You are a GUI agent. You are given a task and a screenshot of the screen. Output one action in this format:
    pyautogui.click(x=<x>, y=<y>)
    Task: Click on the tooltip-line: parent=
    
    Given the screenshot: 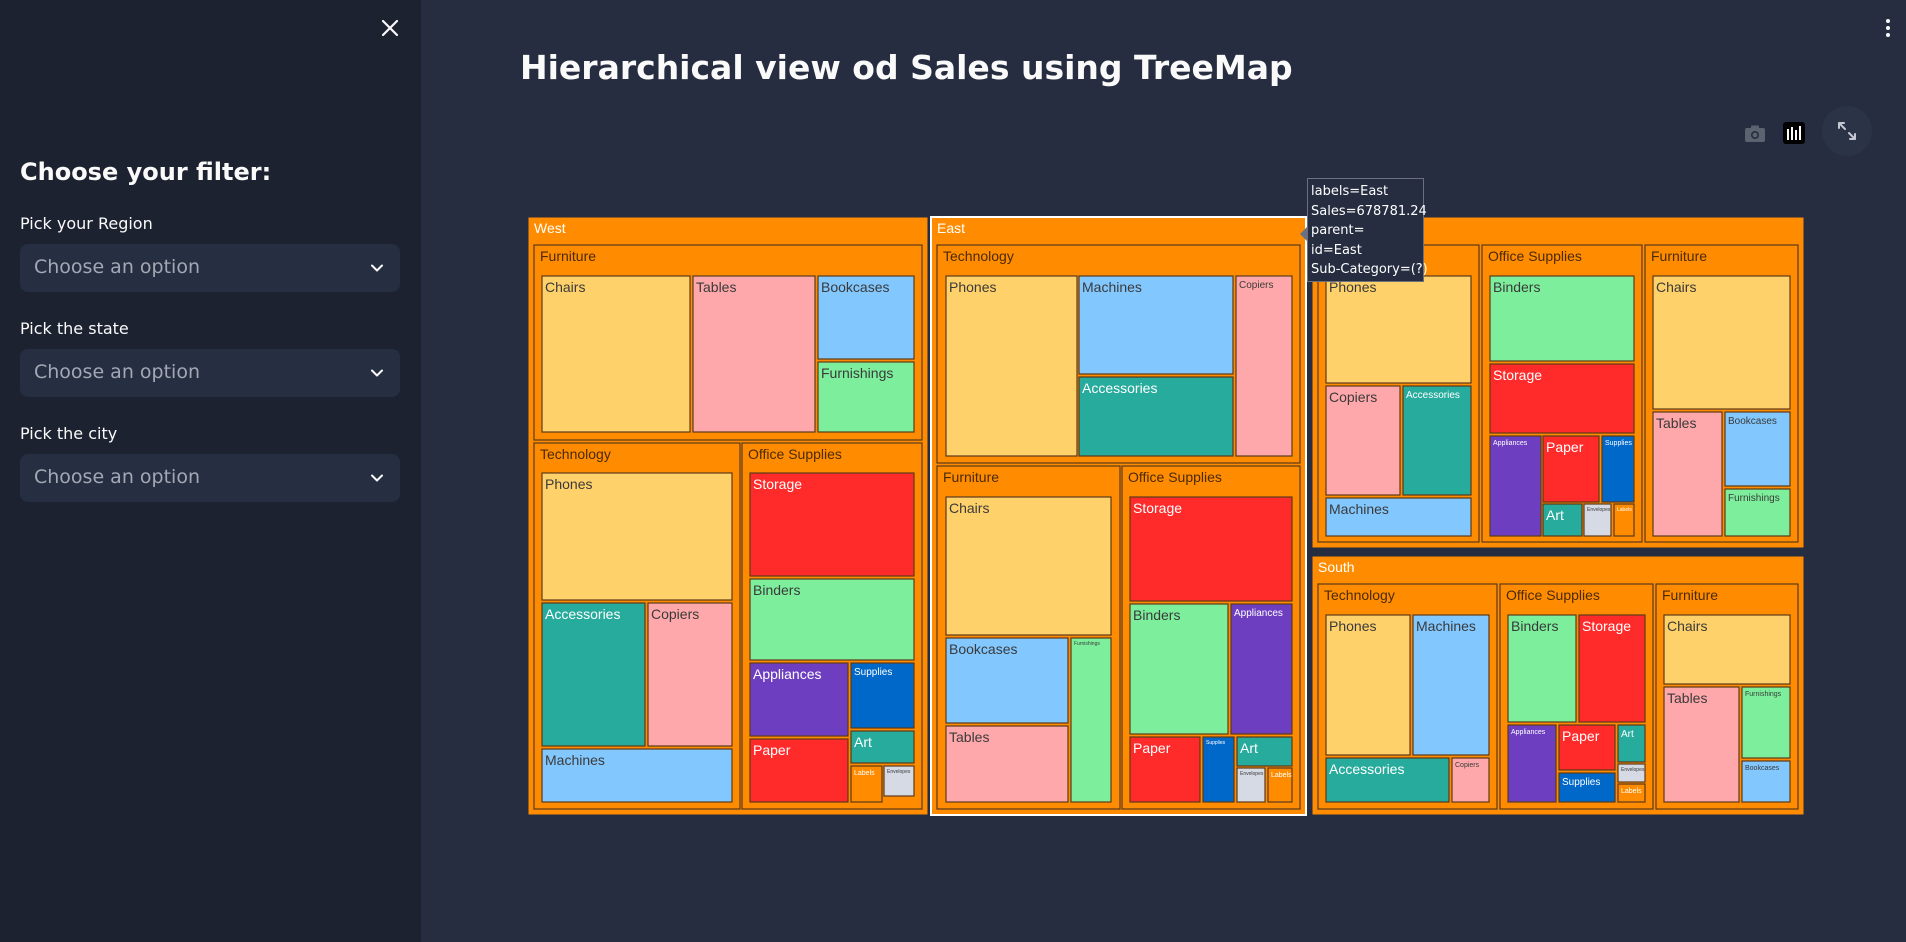 What is the action you would take?
    pyautogui.click(x=1338, y=230)
    